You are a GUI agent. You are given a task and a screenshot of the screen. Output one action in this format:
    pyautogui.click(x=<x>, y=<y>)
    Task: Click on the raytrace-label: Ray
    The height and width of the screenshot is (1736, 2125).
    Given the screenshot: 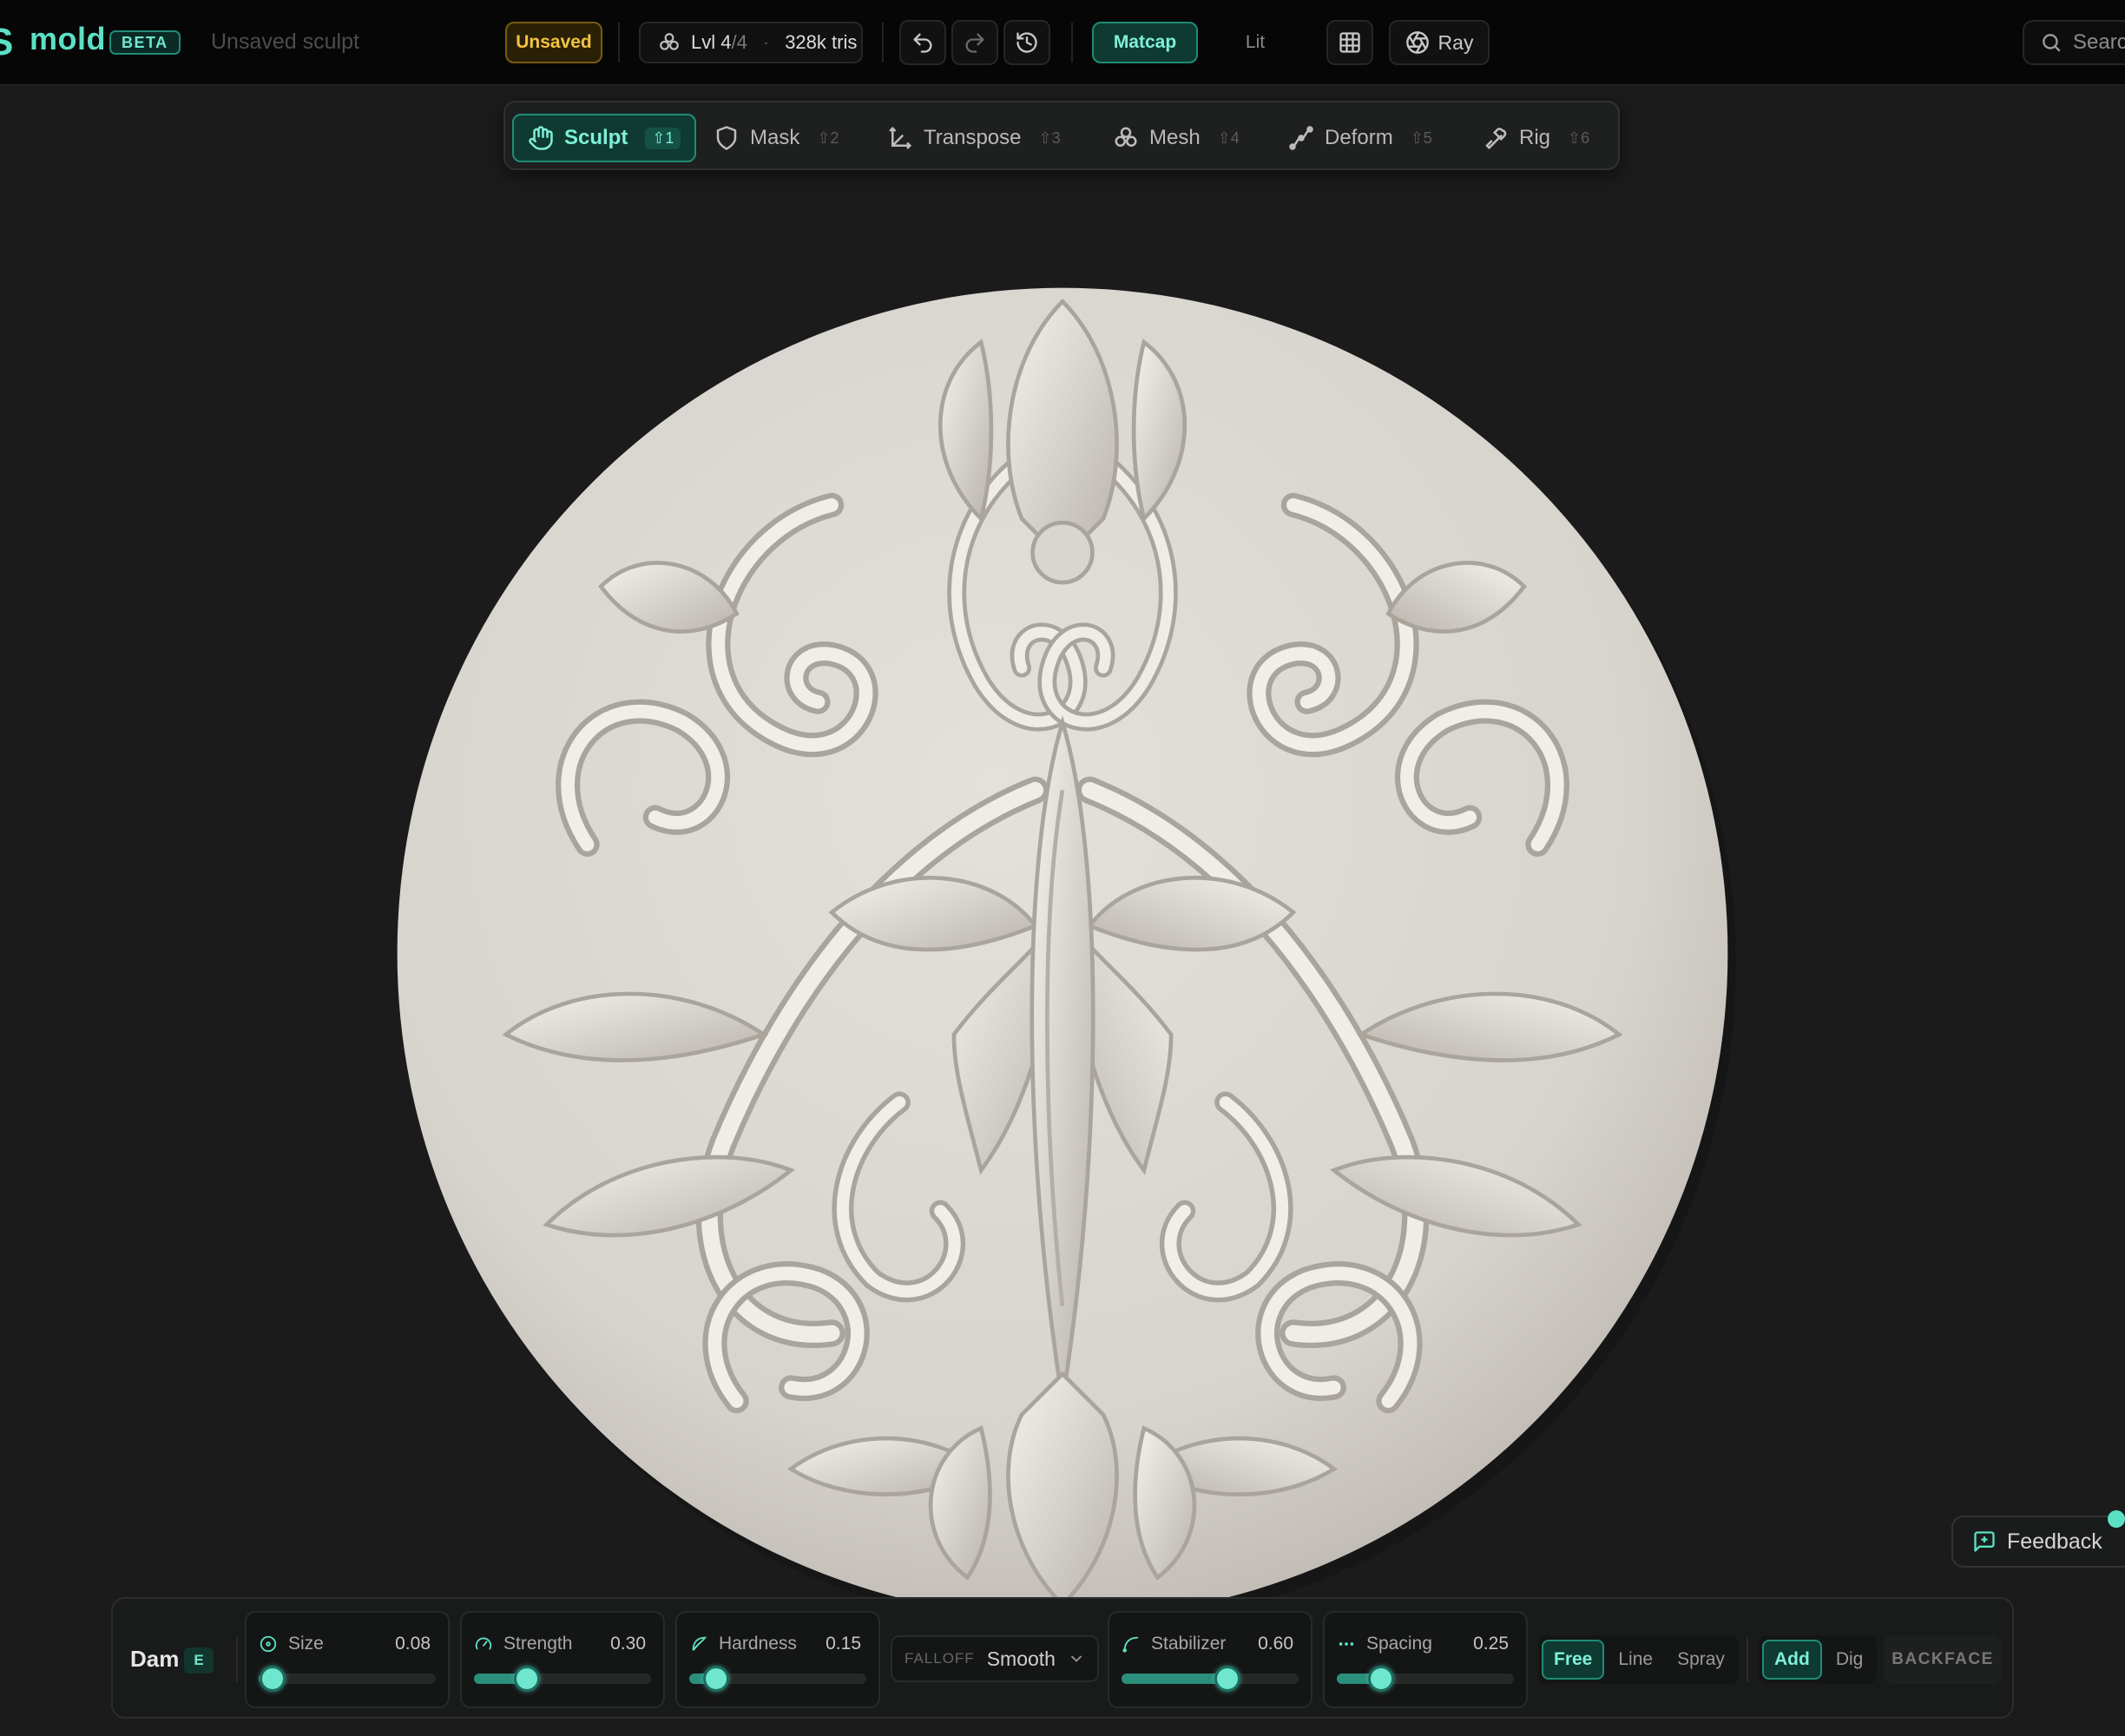 What is the action you would take?
    pyautogui.click(x=1456, y=42)
    